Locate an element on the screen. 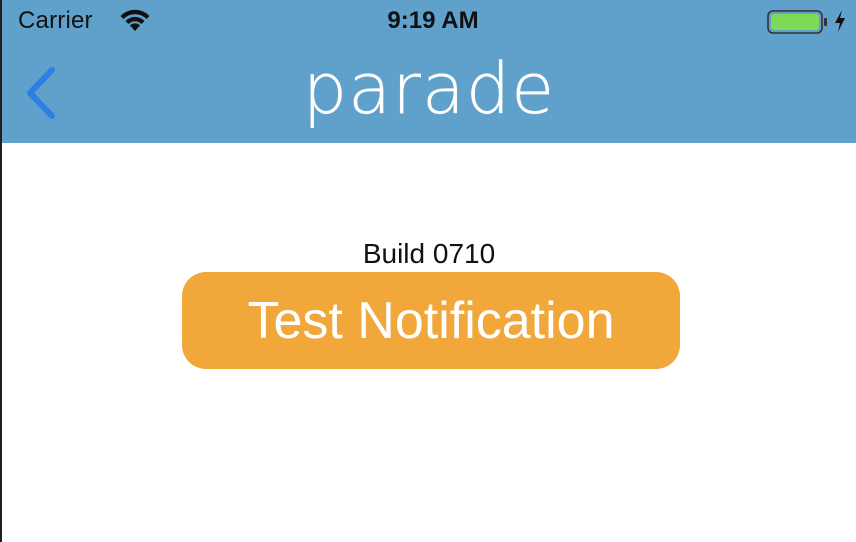 The width and height of the screenshot is (856, 542). battery-icon is located at coordinates (797, 22).